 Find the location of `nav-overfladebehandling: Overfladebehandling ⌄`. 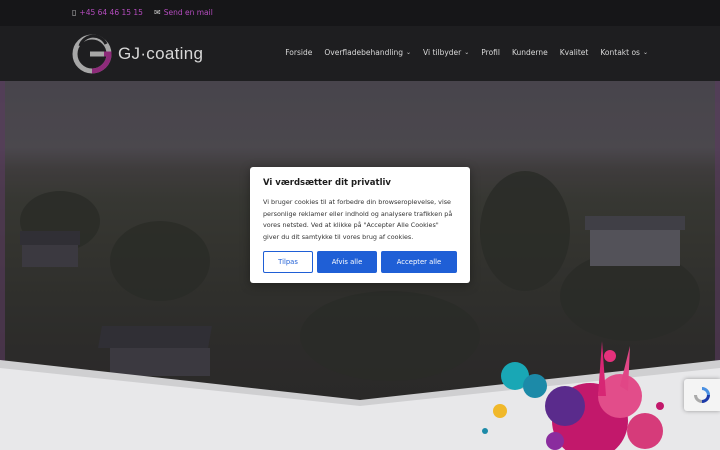

nav-overfladebehandling: Overfladebehandling ⌄ is located at coordinates (367, 52).